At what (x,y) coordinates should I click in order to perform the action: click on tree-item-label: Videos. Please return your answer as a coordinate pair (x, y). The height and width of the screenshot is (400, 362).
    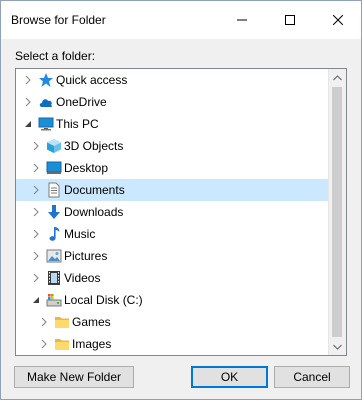
    Looking at the image, I should click on (82, 278).